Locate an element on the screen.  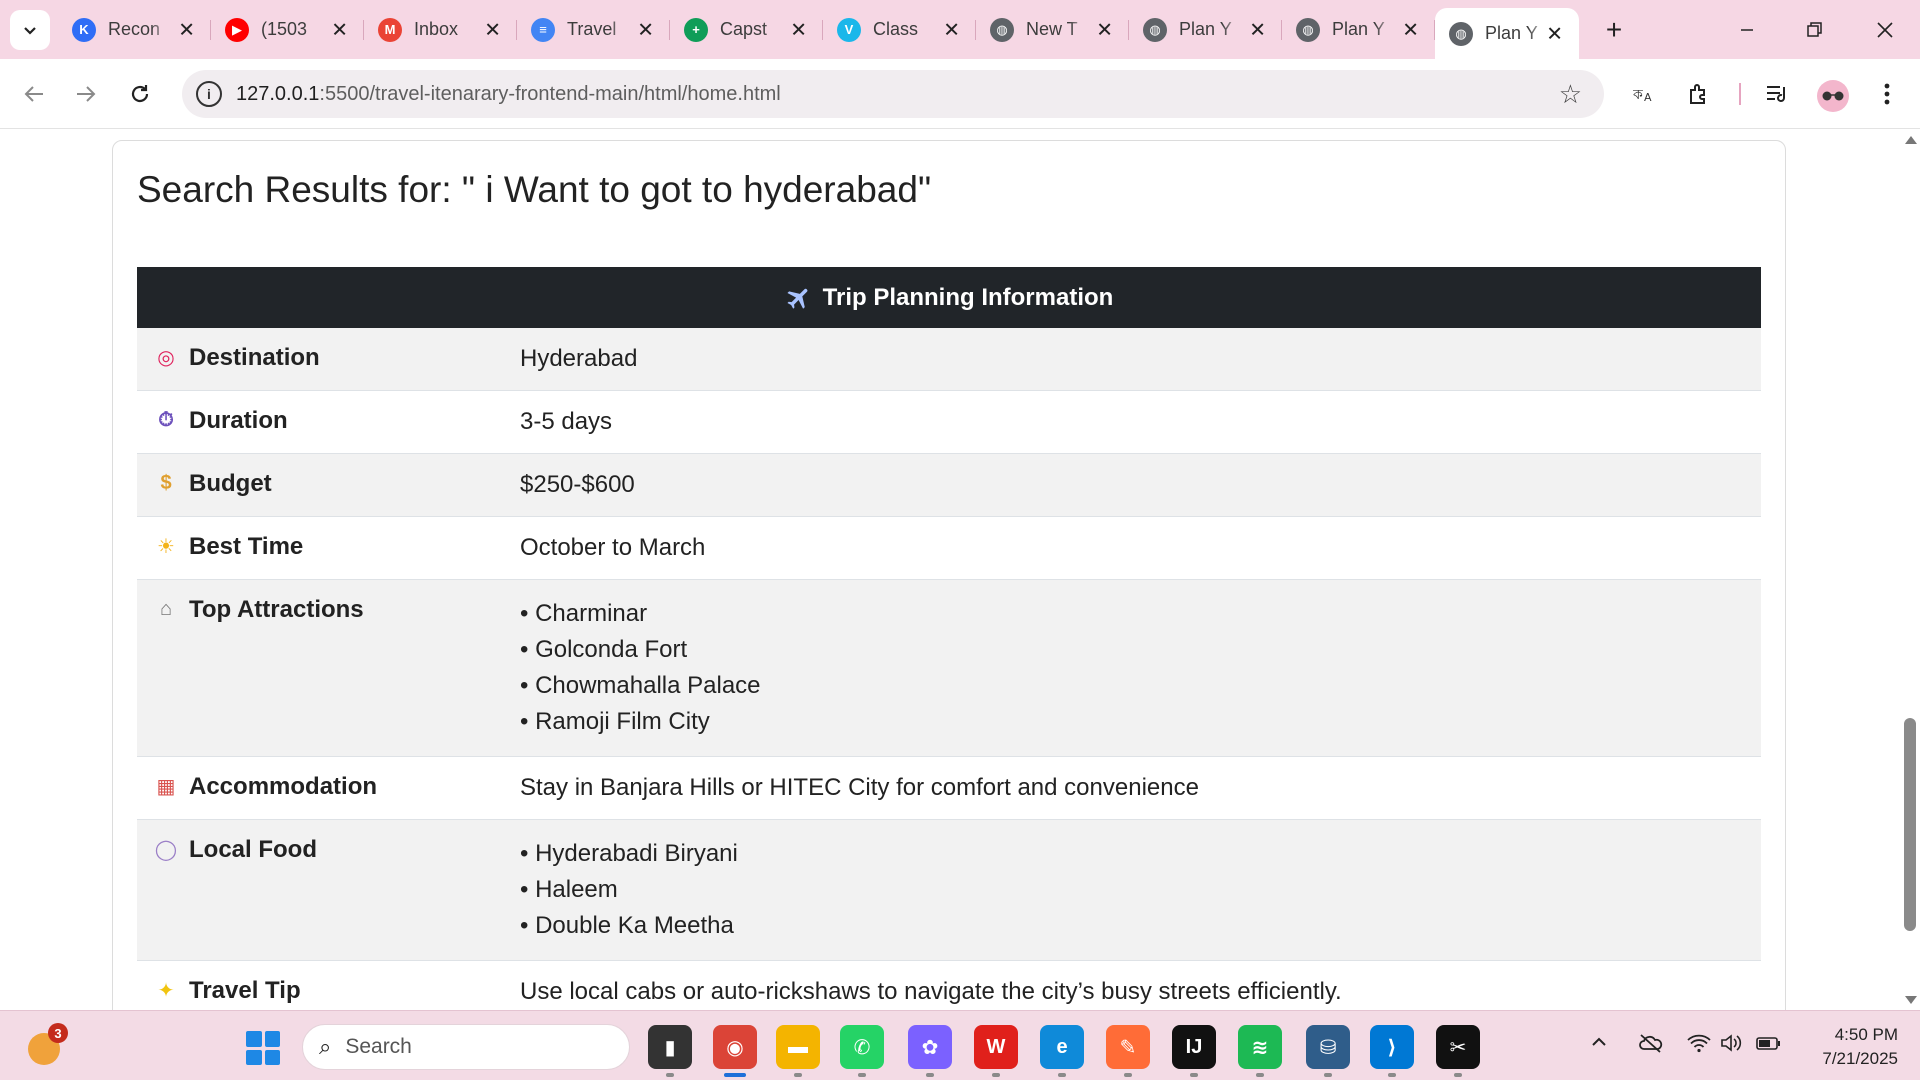
file-explorer-app-icon: ▬ is located at coordinates (798, 1051).